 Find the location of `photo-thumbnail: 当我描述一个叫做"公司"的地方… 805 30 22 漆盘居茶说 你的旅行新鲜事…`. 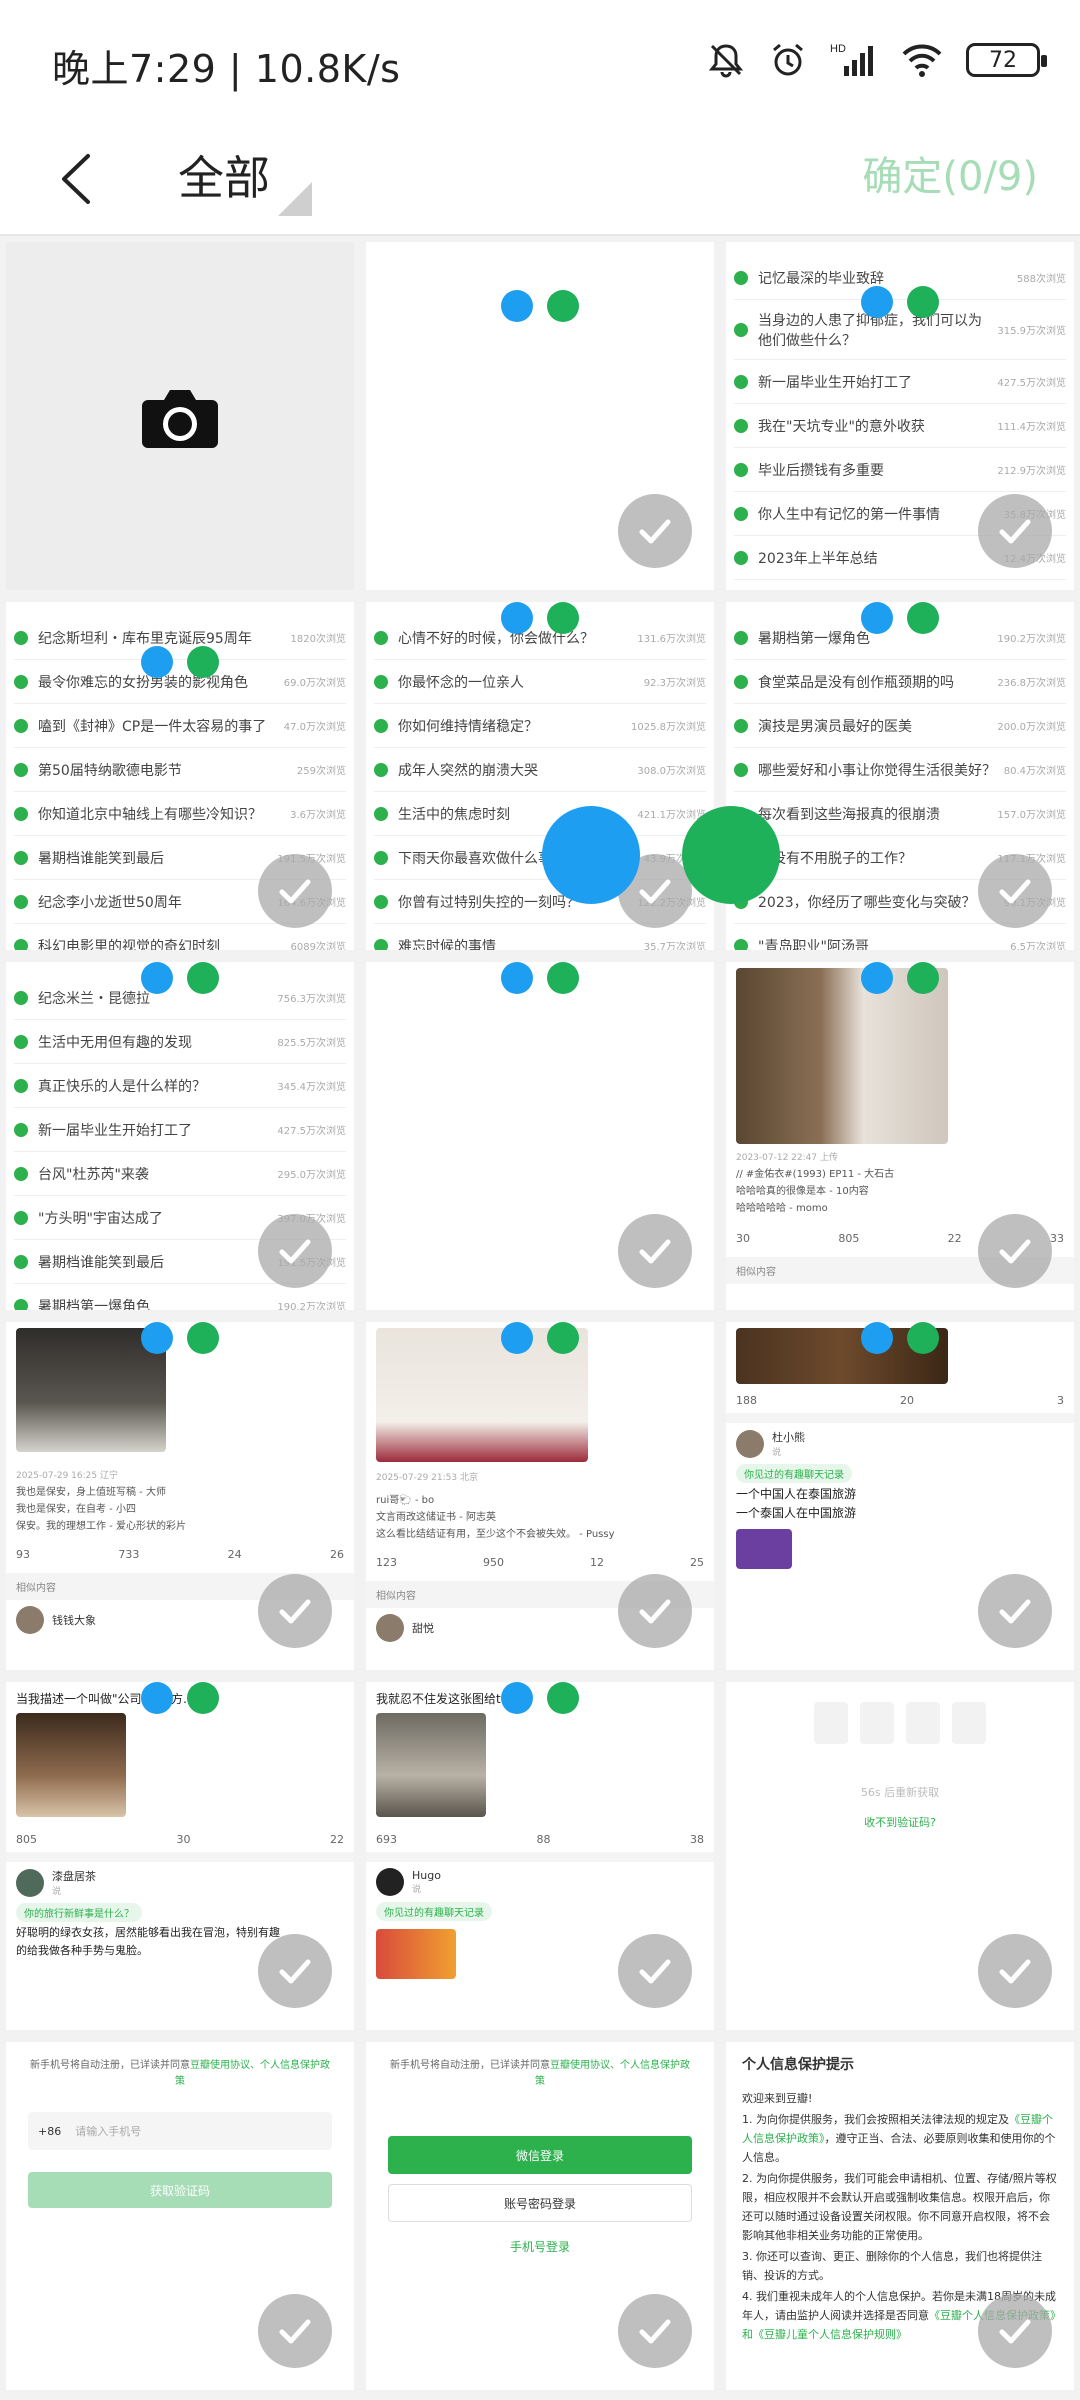

photo-thumbnail: 当我描述一个叫做"公司"的地方… 805 30 22 漆盘居茶说 你的旅行新鲜事… is located at coordinates (180, 1856).